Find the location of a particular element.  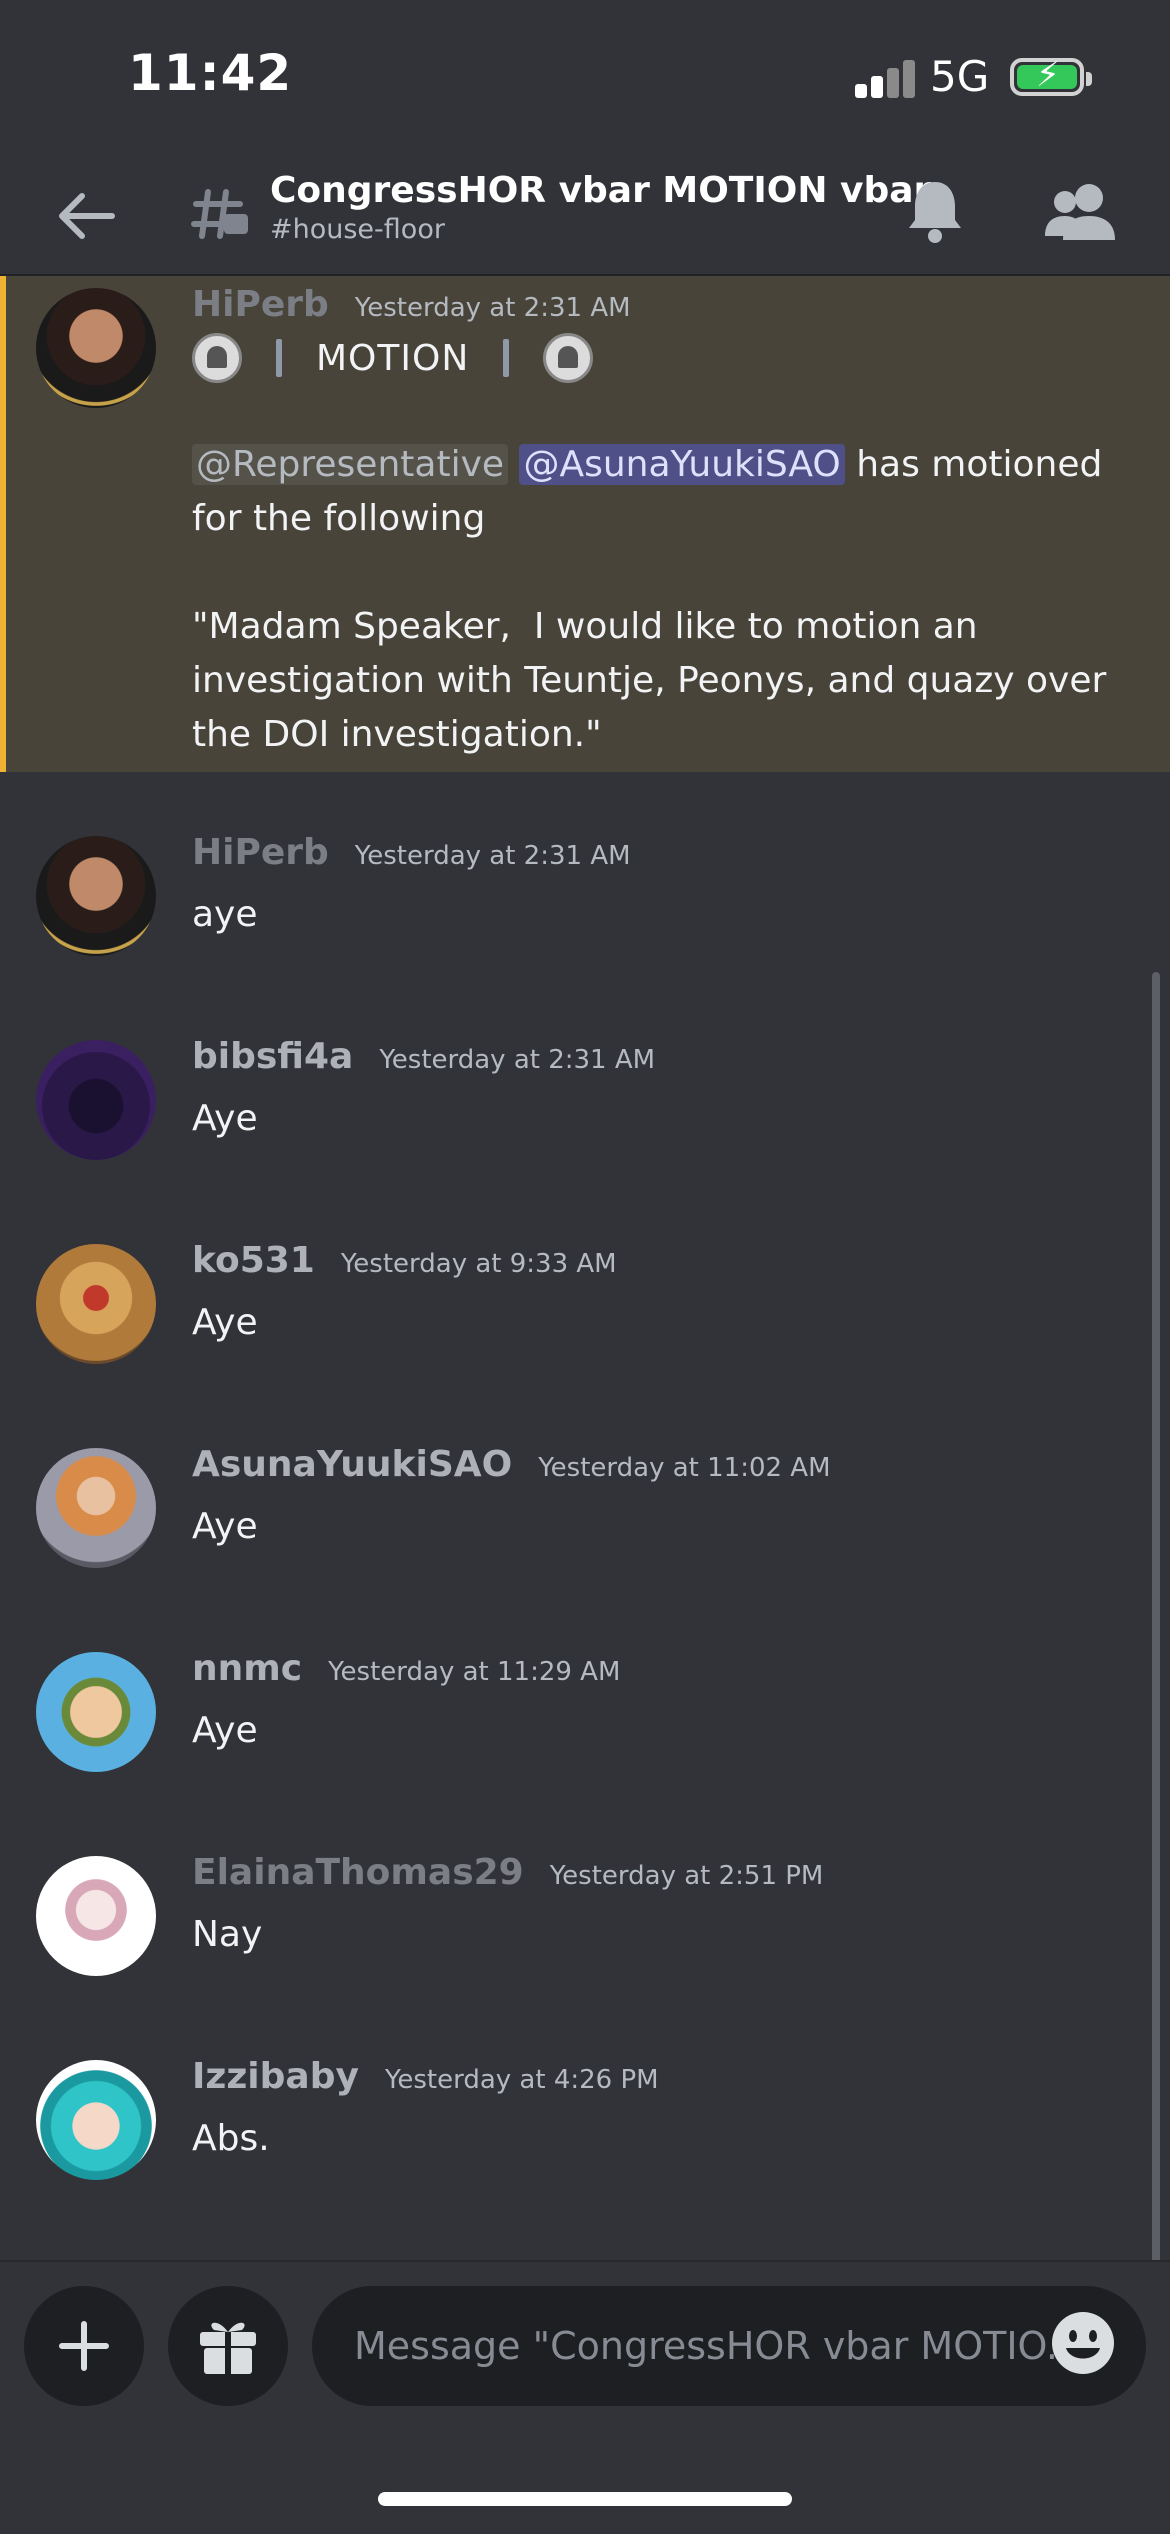

channel-subtitle: #house-floor is located at coordinates (357, 229).